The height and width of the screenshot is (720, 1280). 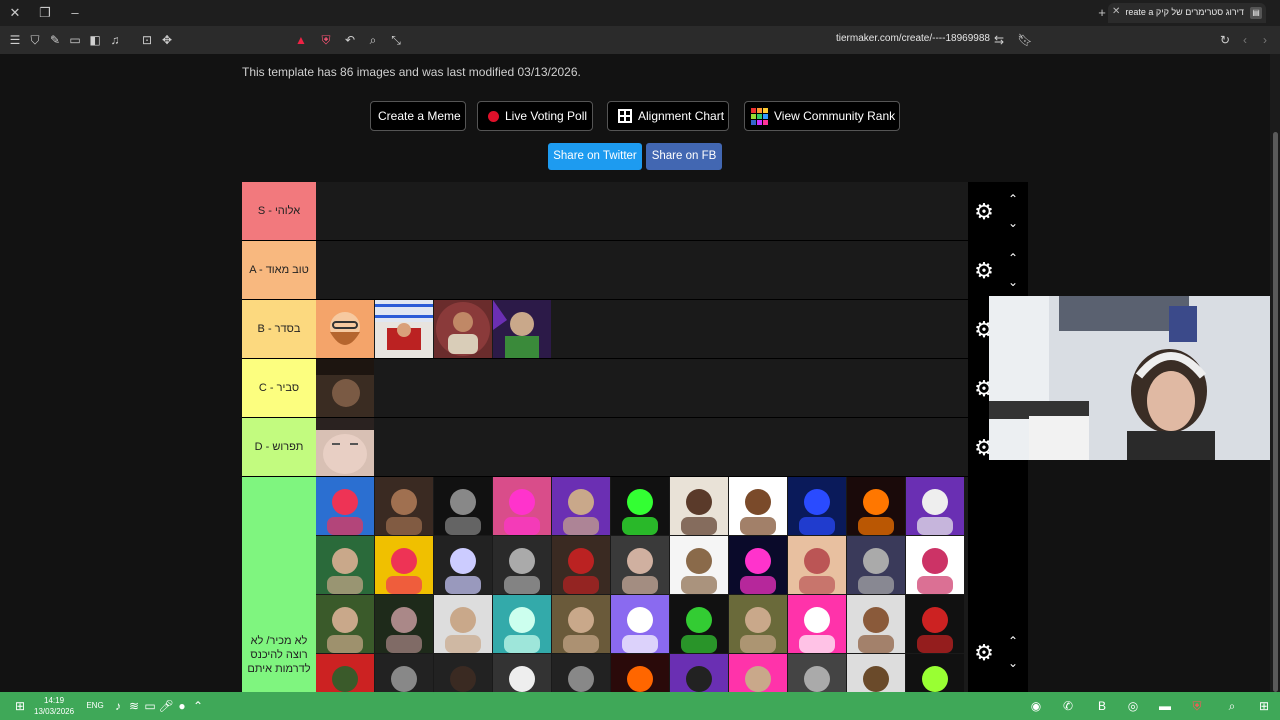 What do you see at coordinates (15, 40) in the screenshot?
I see `menu-icon: ☰` at bounding box center [15, 40].